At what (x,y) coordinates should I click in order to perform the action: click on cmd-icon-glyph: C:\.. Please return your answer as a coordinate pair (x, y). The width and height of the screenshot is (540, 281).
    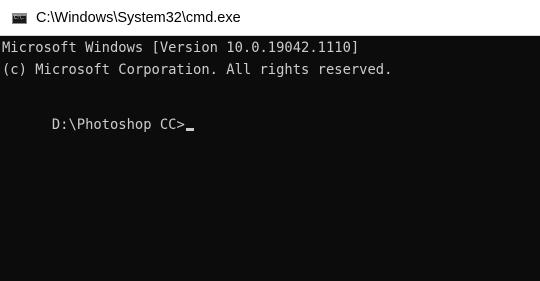
    Looking at the image, I should click on (19, 18).